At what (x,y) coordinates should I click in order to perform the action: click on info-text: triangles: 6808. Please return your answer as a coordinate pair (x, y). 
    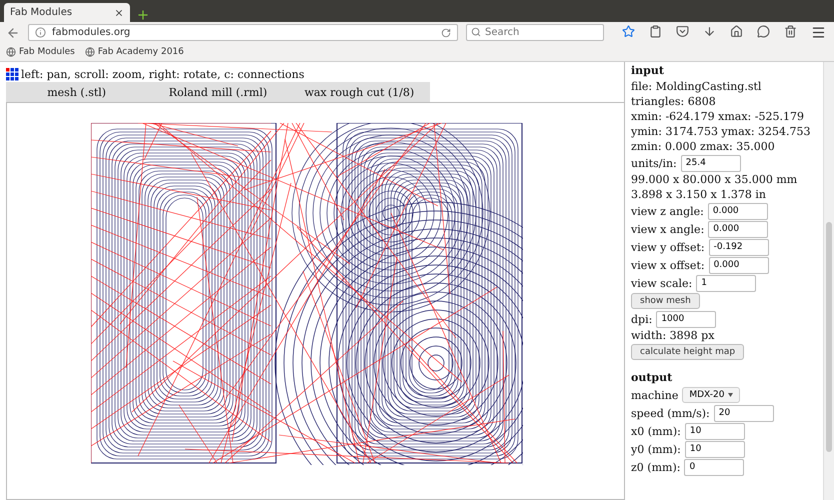
    Looking at the image, I should click on (673, 101).